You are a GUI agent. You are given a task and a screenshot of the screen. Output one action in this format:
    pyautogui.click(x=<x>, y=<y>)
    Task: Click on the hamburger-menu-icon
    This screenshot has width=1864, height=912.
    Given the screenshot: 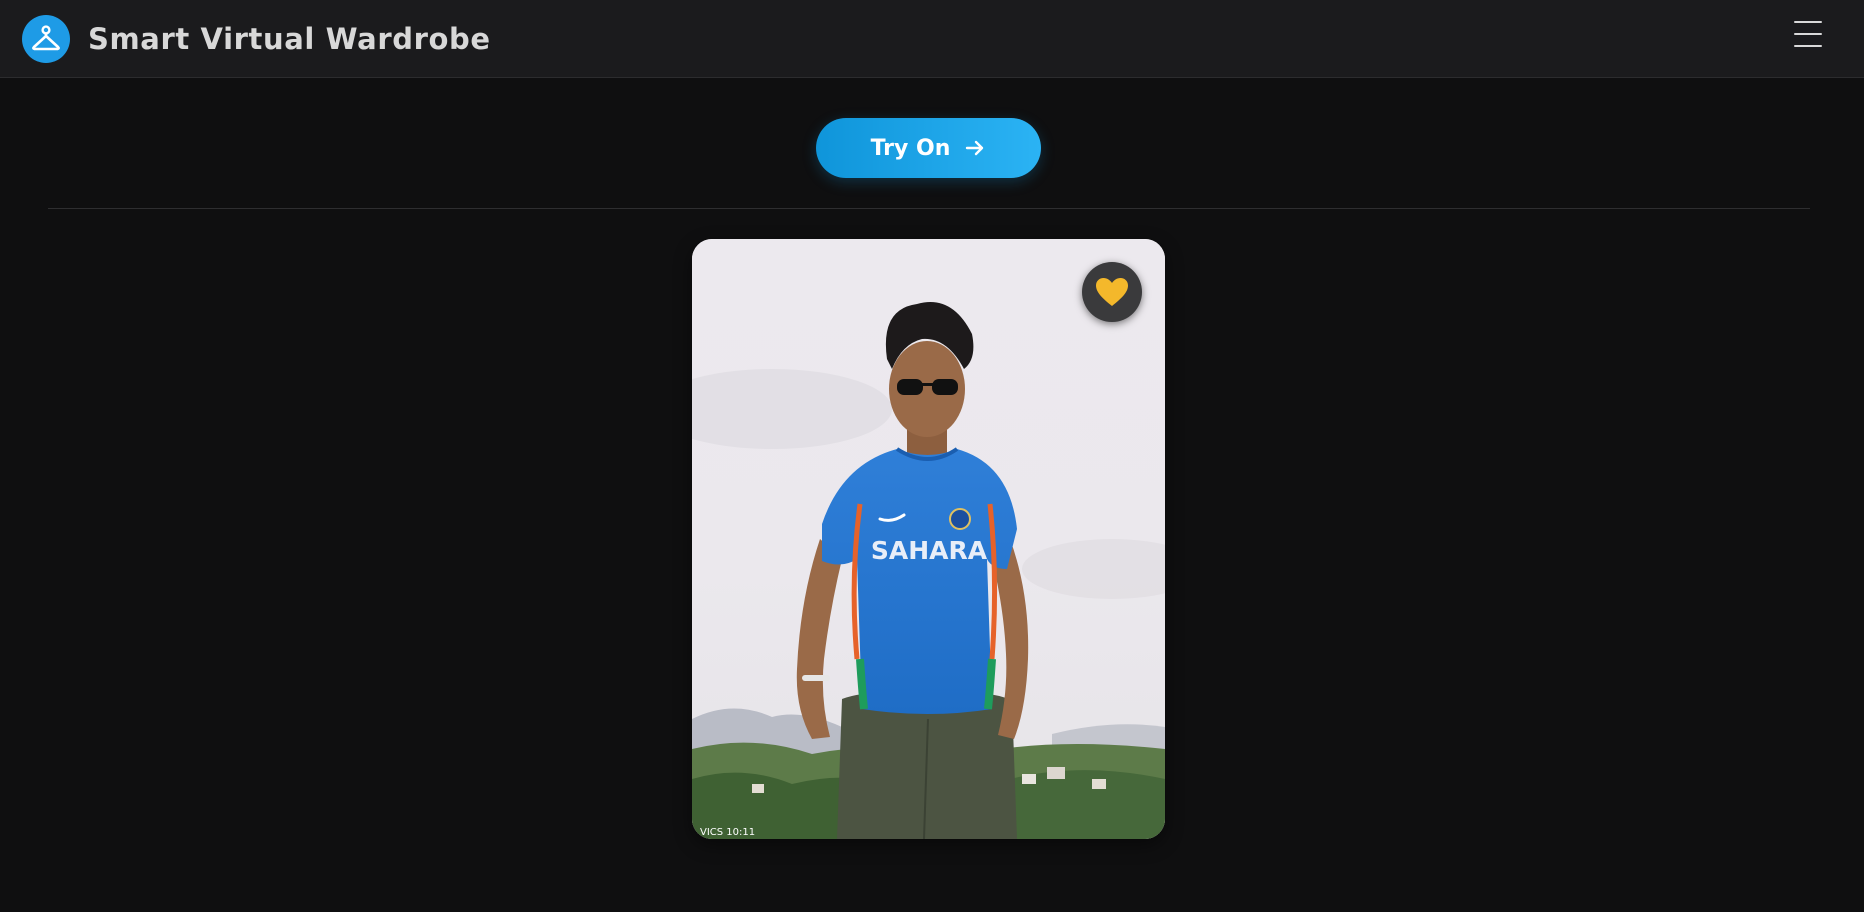 What is the action you would take?
    pyautogui.click(x=1810, y=34)
    